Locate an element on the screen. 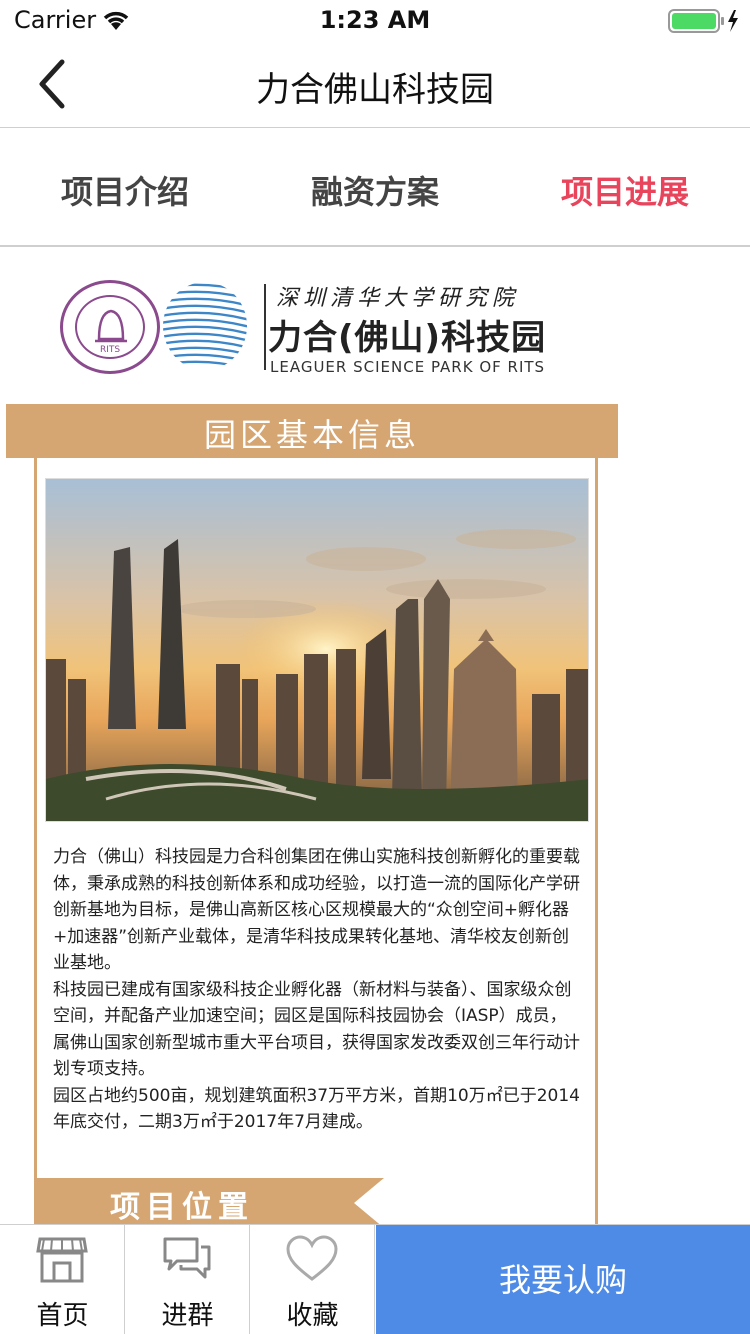 Image resolution: width=750 pixels, height=1334 pixels. clock: 1:23 AM is located at coordinates (375, 20).